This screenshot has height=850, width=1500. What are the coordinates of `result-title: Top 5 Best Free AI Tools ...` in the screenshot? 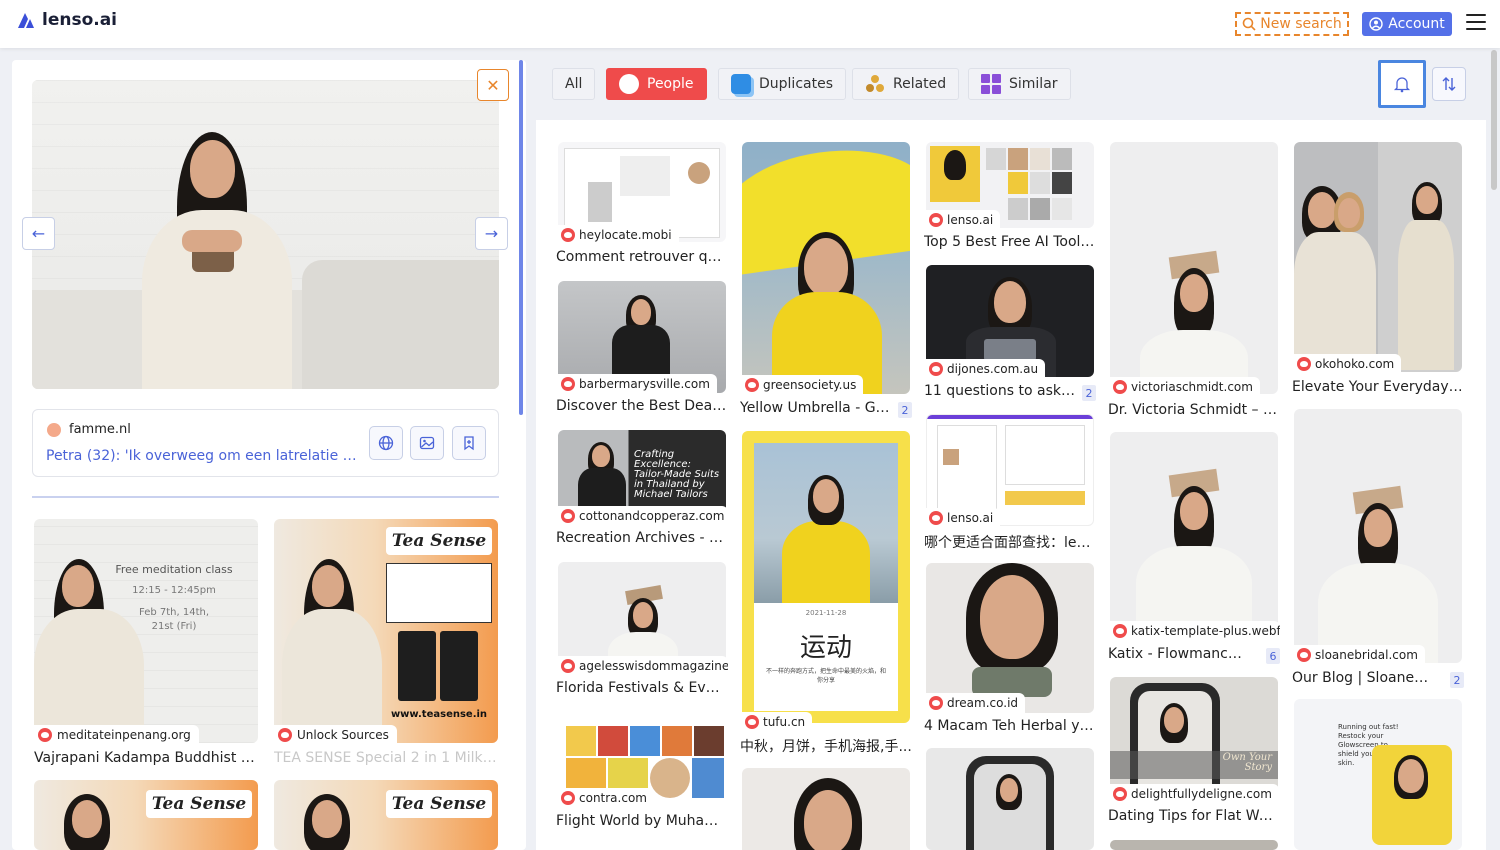 It's located at (1010, 242).